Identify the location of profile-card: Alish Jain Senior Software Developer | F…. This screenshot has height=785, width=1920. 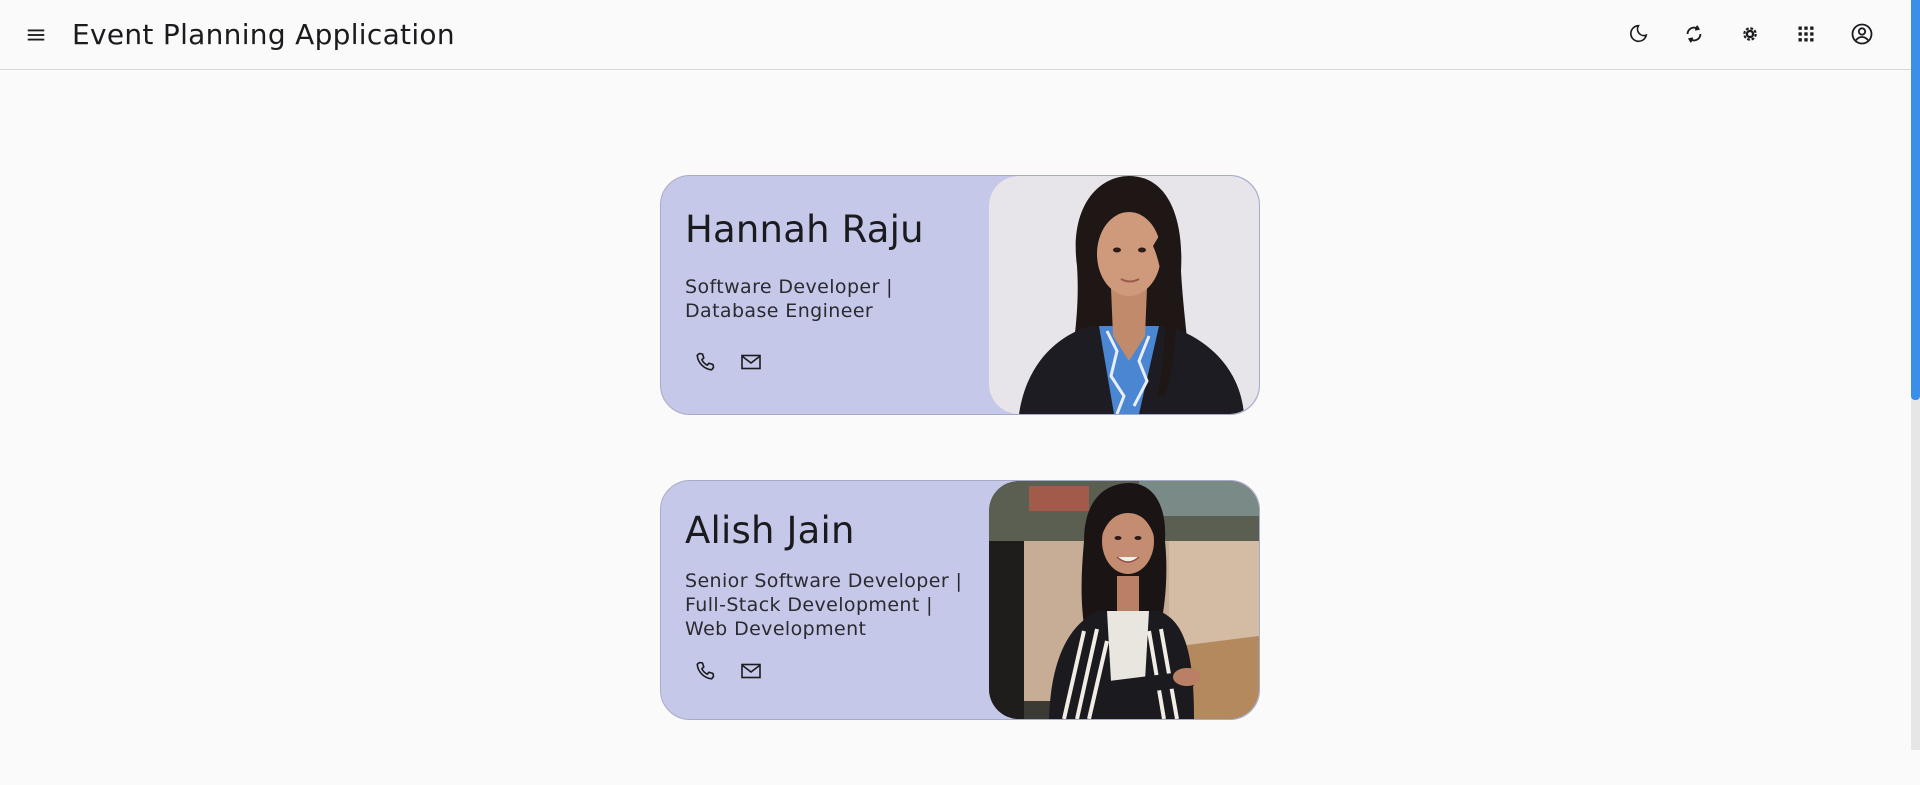
(960, 600).